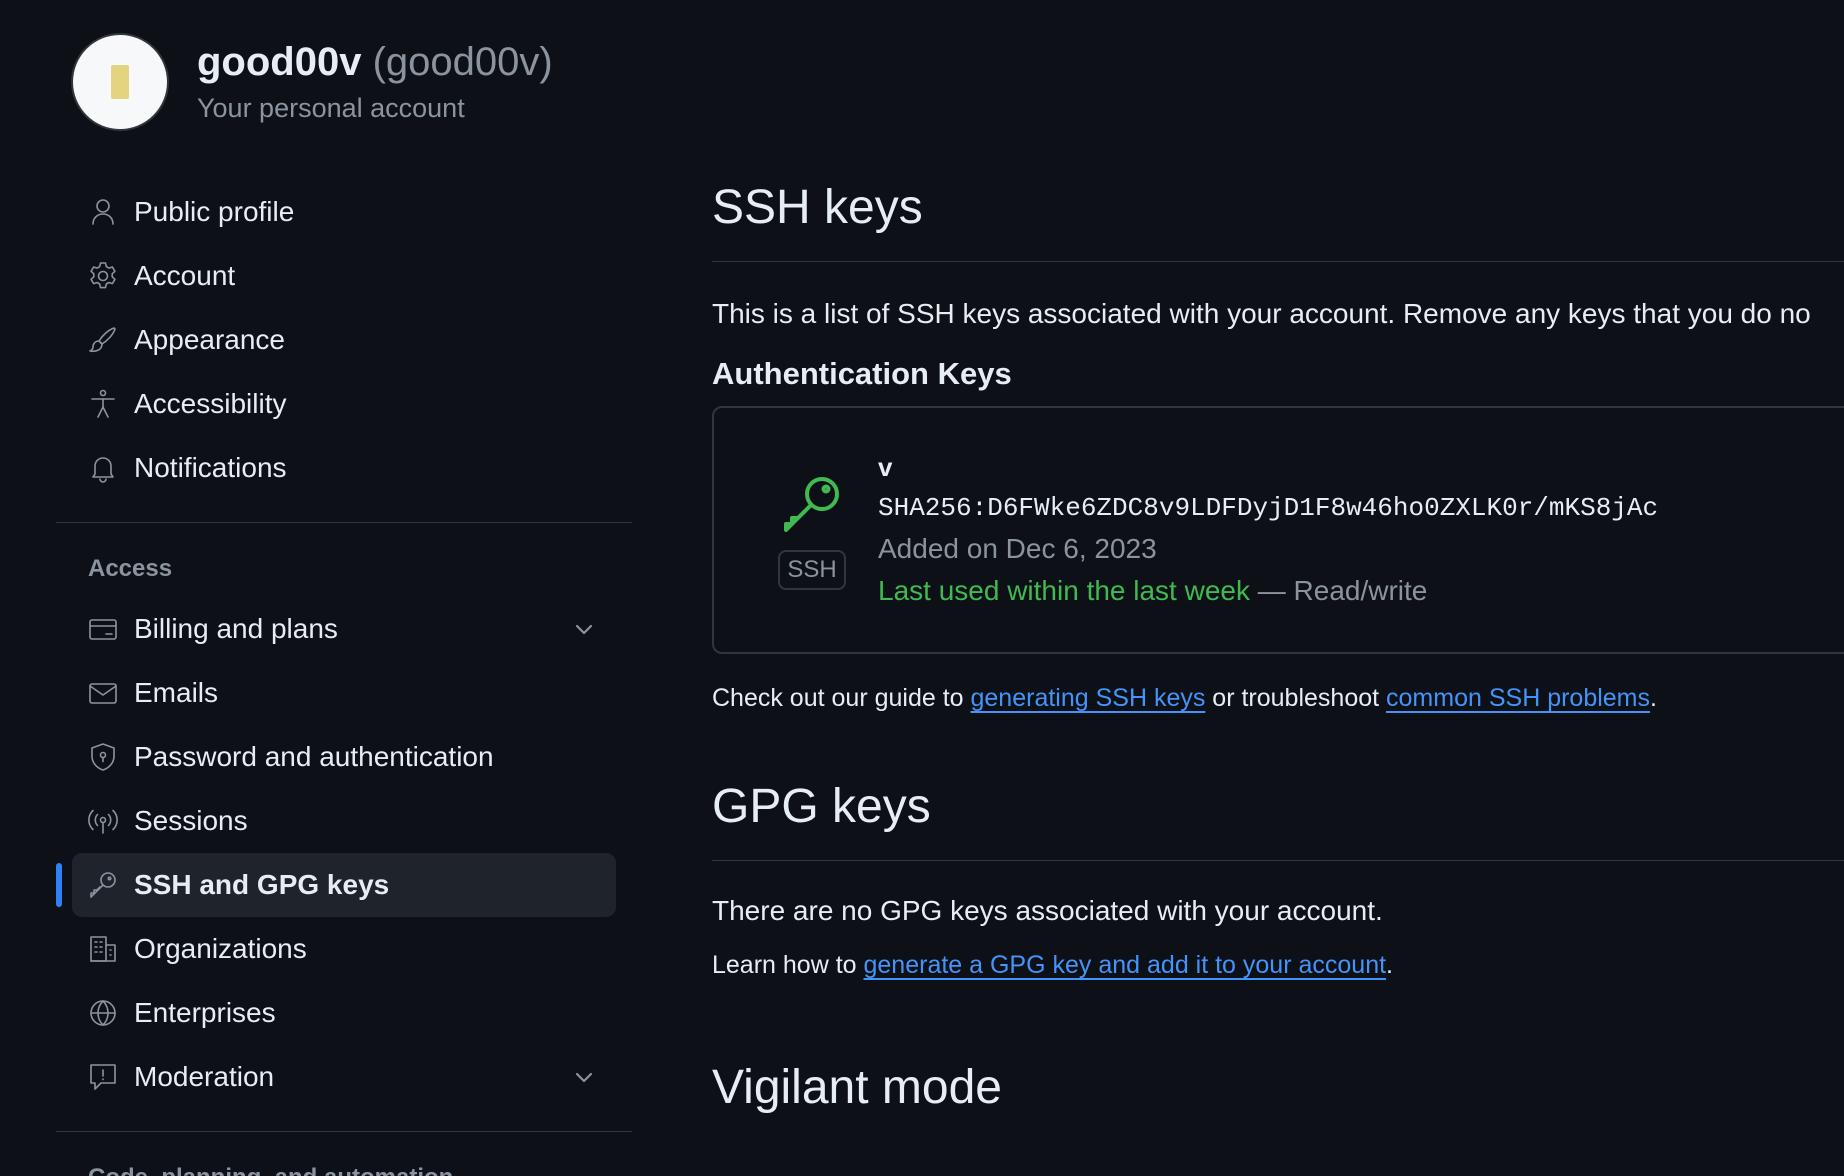  I want to click on sidebar-item-label: Public profile, so click(214, 211).